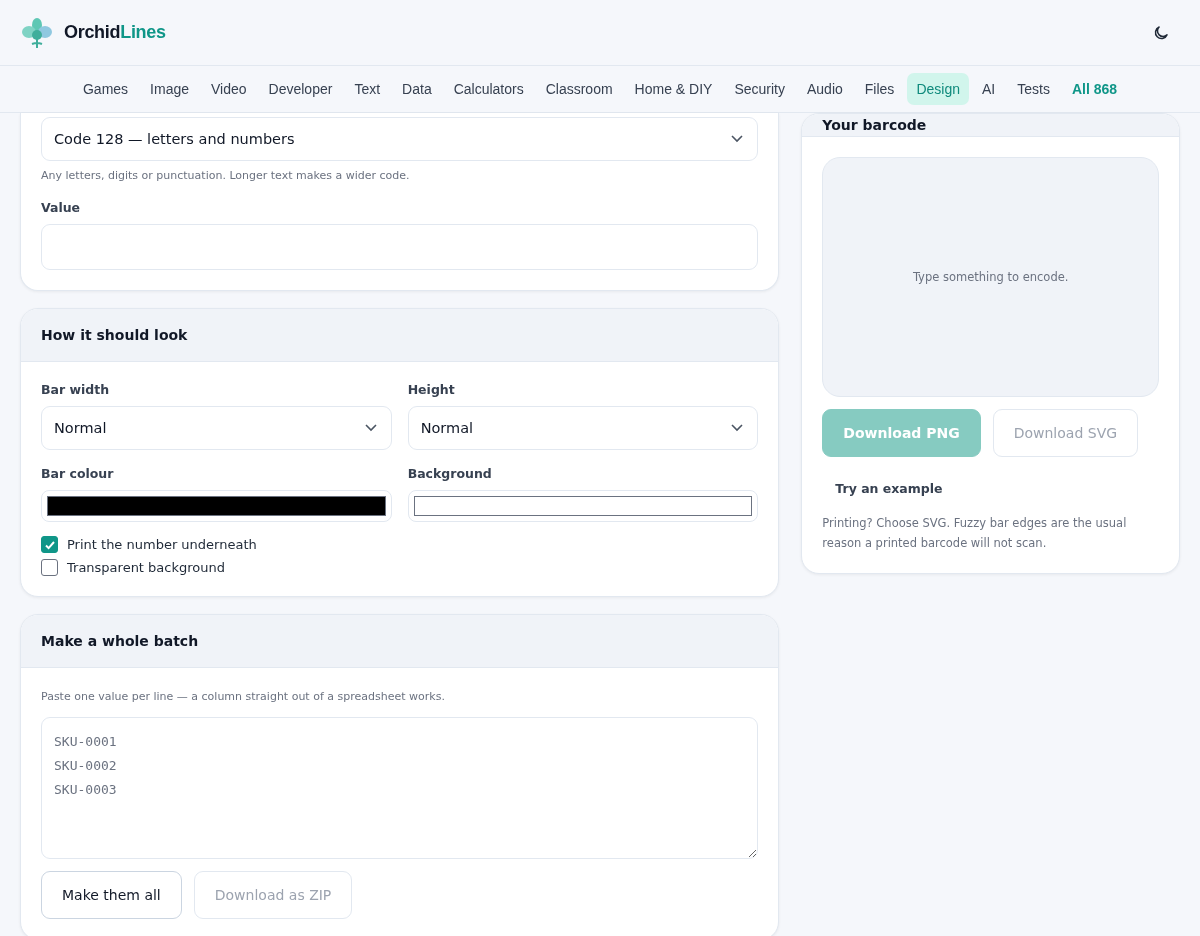 The height and width of the screenshot is (936, 1200). What do you see at coordinates (78, 473) in the screenshot?
I see `field-label: Bar colour` at bounding box center [78, 473].